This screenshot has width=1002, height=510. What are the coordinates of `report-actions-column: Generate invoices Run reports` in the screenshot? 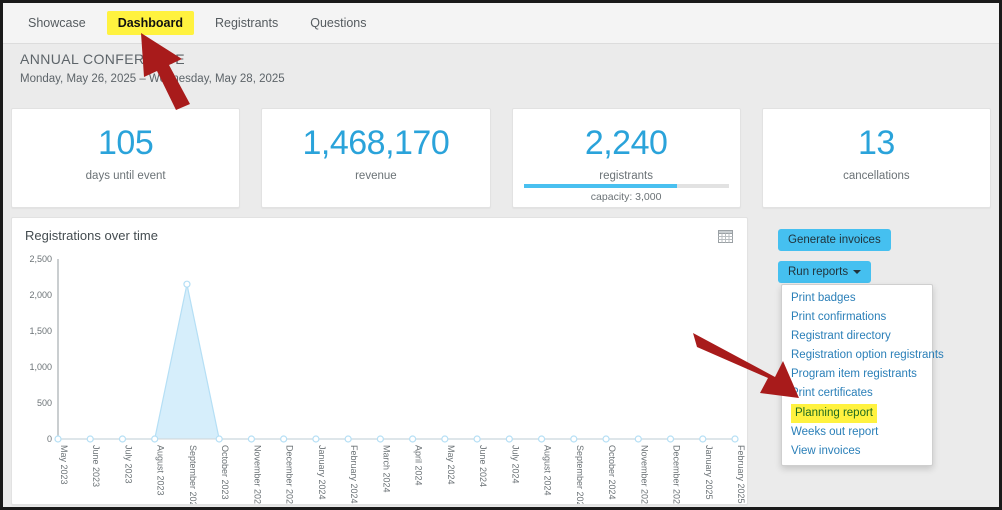 It's located at (885, 256).